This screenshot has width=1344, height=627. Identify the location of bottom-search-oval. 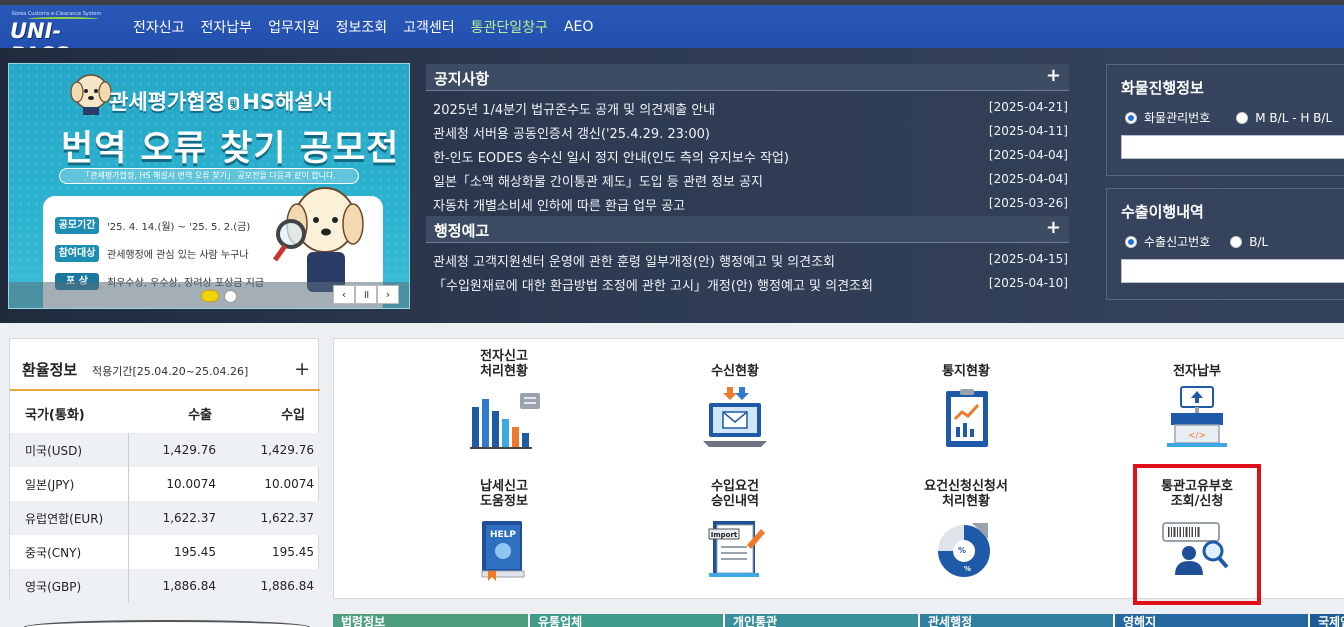
(167, 623).